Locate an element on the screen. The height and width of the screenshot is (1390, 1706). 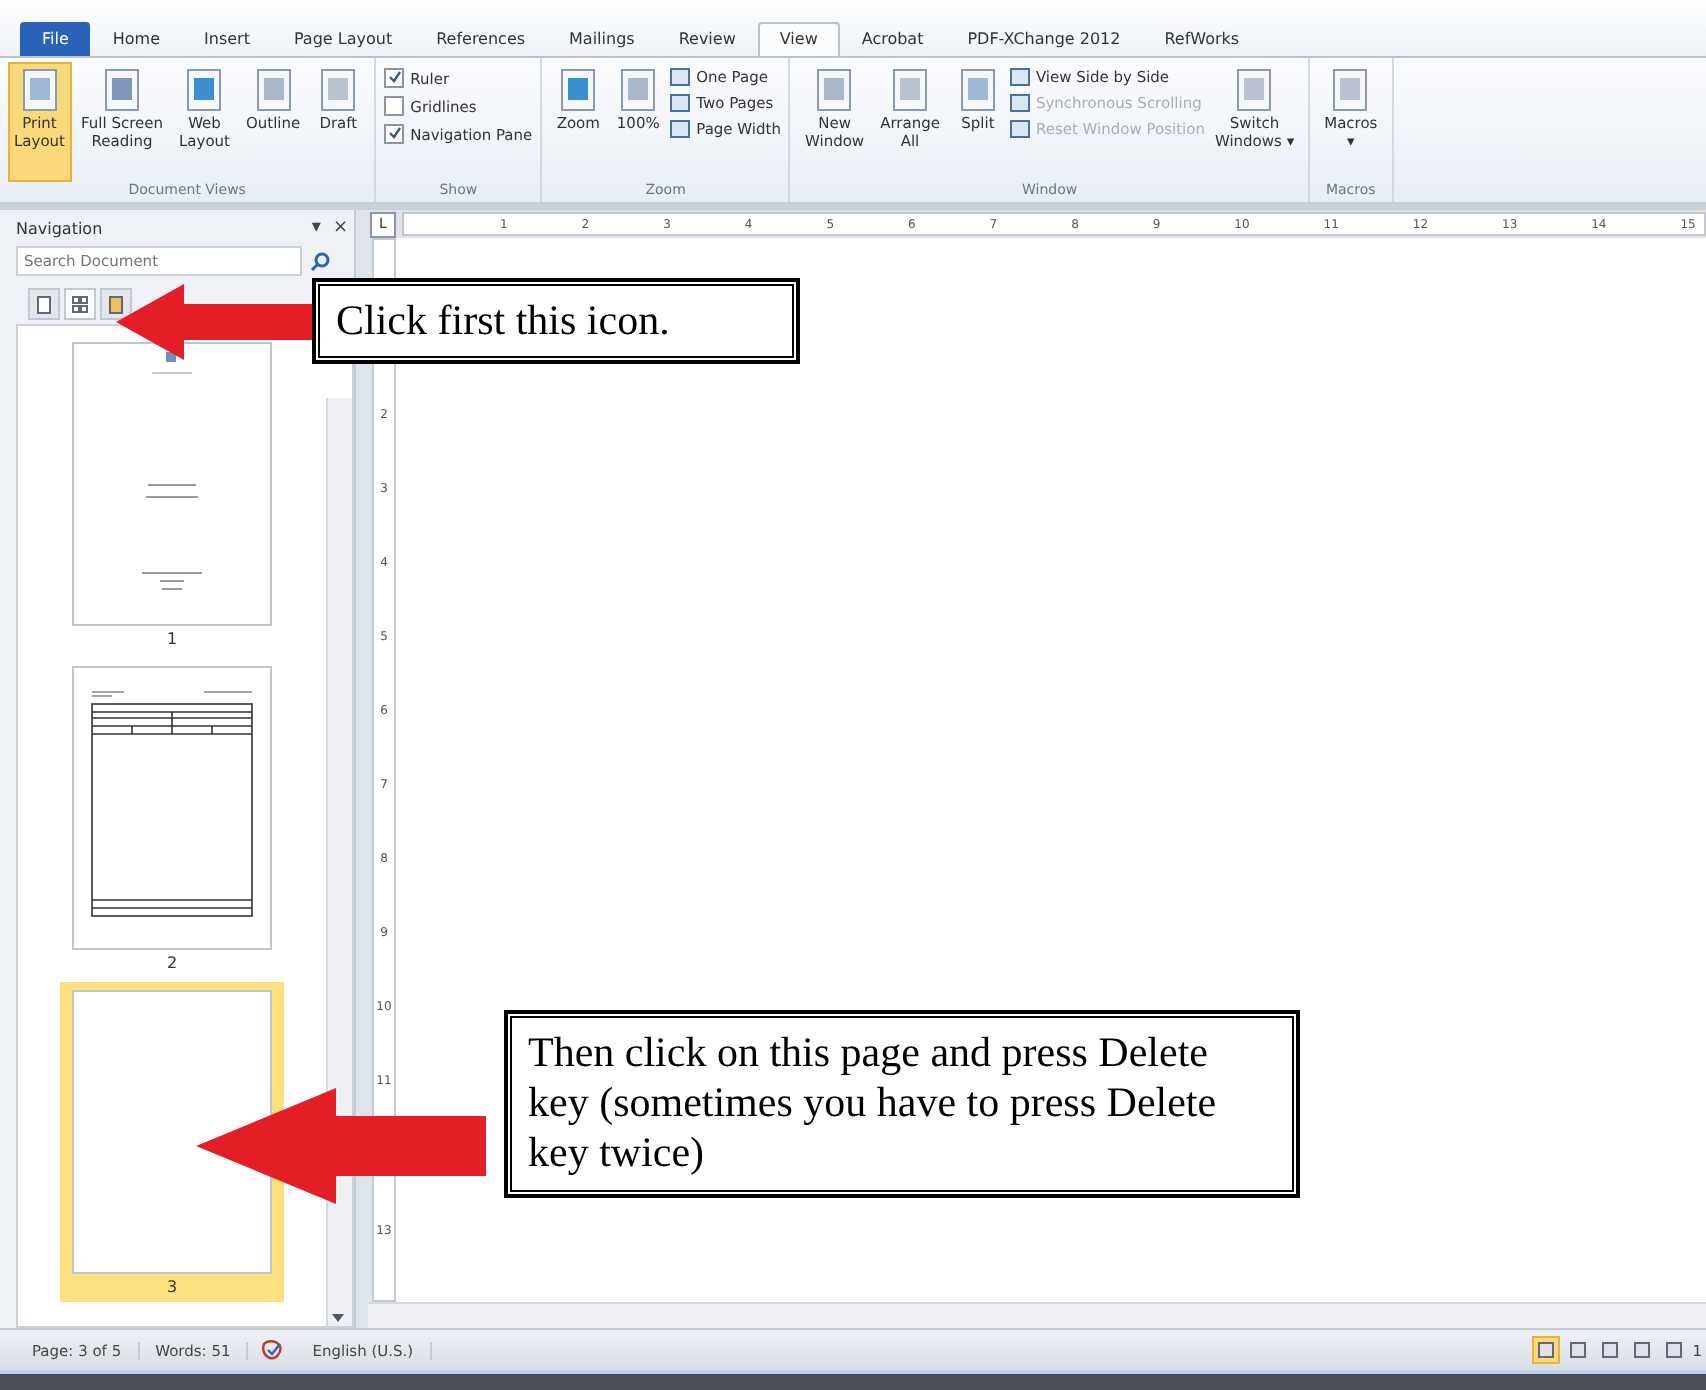
pane-menu-button: ▾ is located at coordinates (316, 228).